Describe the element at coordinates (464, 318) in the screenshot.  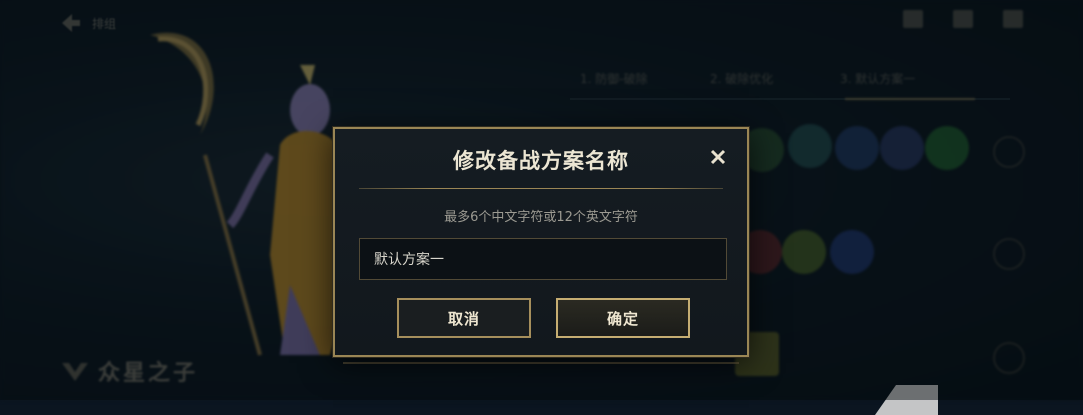
I see `cancel-button: 取消` at that location.